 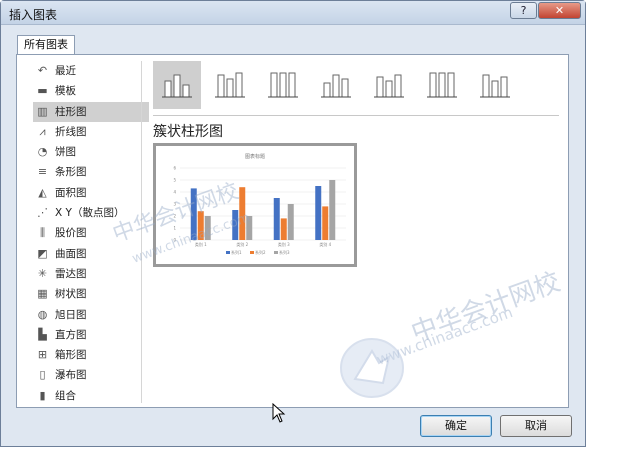 I want to click on ok-button: 确定, so click(x=456, y=426).